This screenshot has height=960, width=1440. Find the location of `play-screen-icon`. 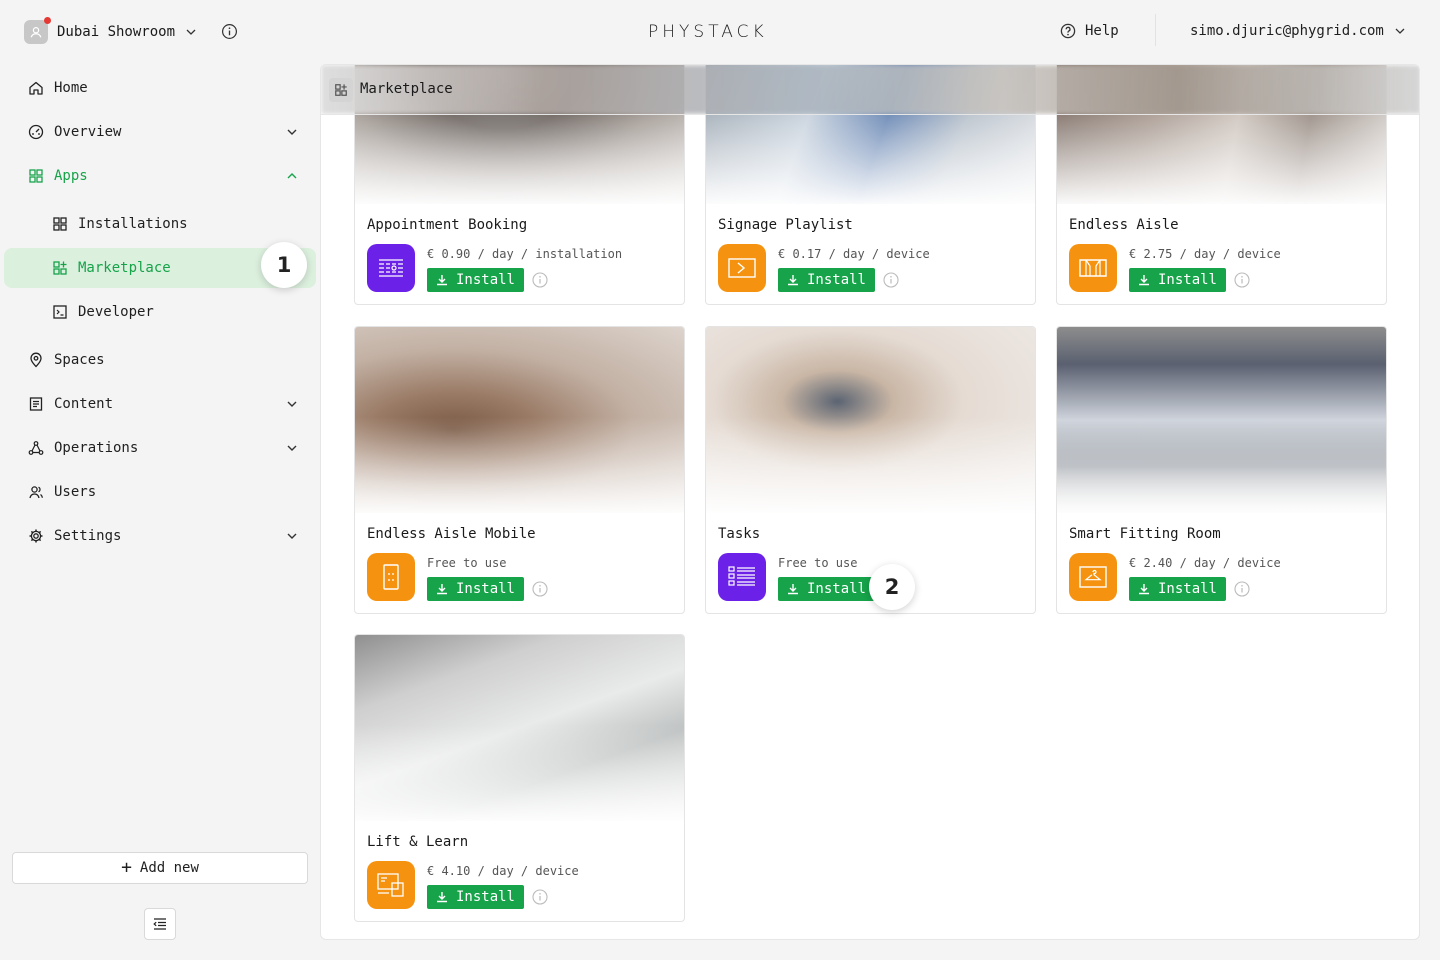

play-screen-icon is located at coordinates (742, 268).